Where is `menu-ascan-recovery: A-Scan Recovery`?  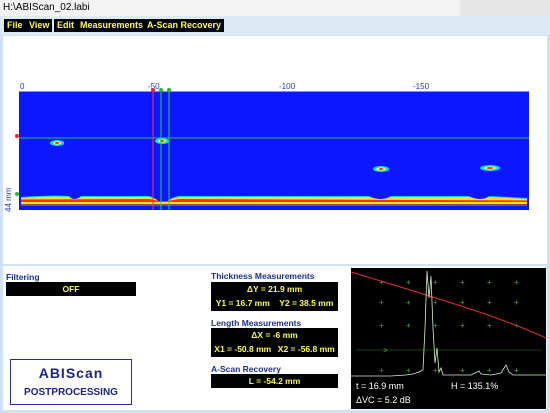
menu-ascan-recovery: A-Scan Recovery is located at coordinates (184, 25).